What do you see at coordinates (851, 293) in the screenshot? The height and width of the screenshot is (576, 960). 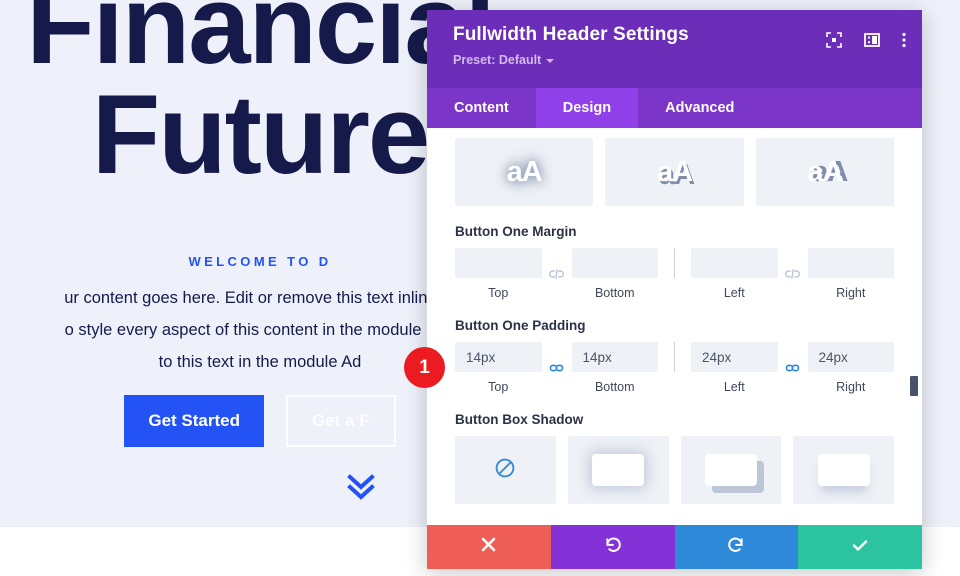 I see `margin-right-label: Right` at bounding box center [851, 293].